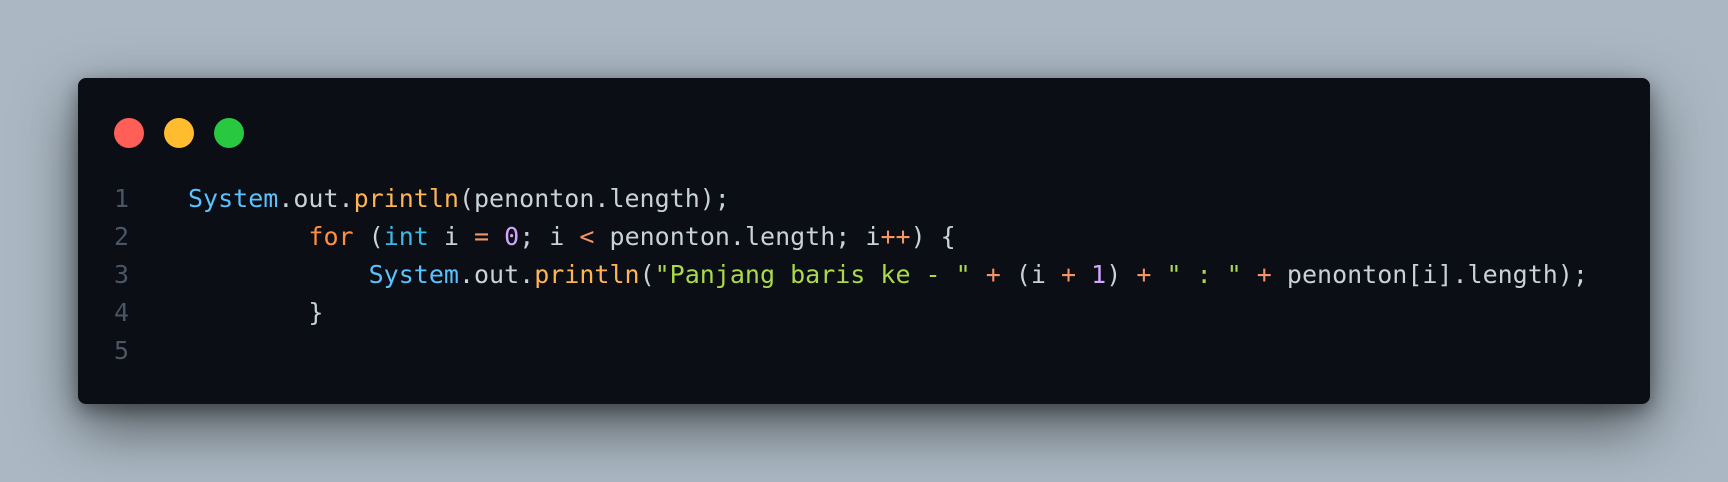 This screenshot has height=482, width=1728. I want to click on minimize-dot-icon, so click(179, 133).